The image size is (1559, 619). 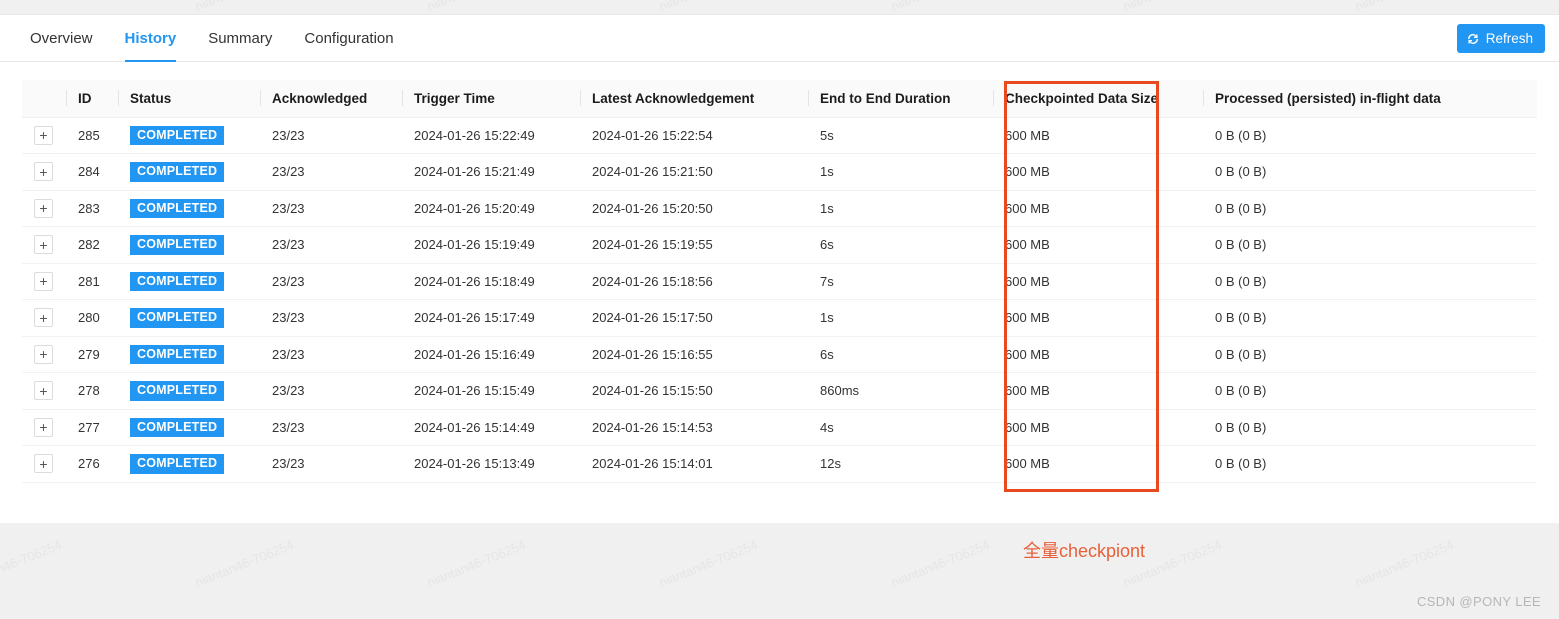 What do you see at coordinates (491, 354) in the screenshot?
I see `cell-trigger-time: 2024-01-26 15:16:49` at bounding box center [491, 354].